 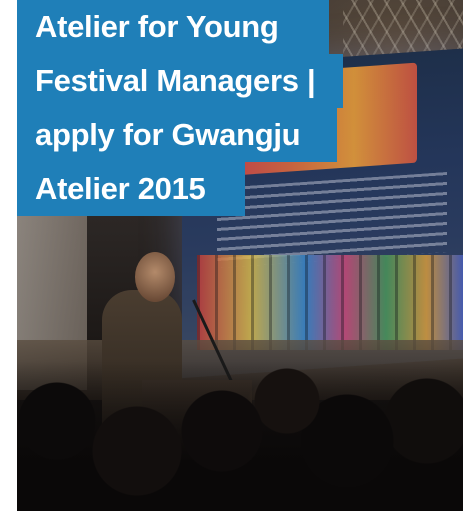 I want to click on title-line-3: apply for Gwangju, so click(x=177, y=135).